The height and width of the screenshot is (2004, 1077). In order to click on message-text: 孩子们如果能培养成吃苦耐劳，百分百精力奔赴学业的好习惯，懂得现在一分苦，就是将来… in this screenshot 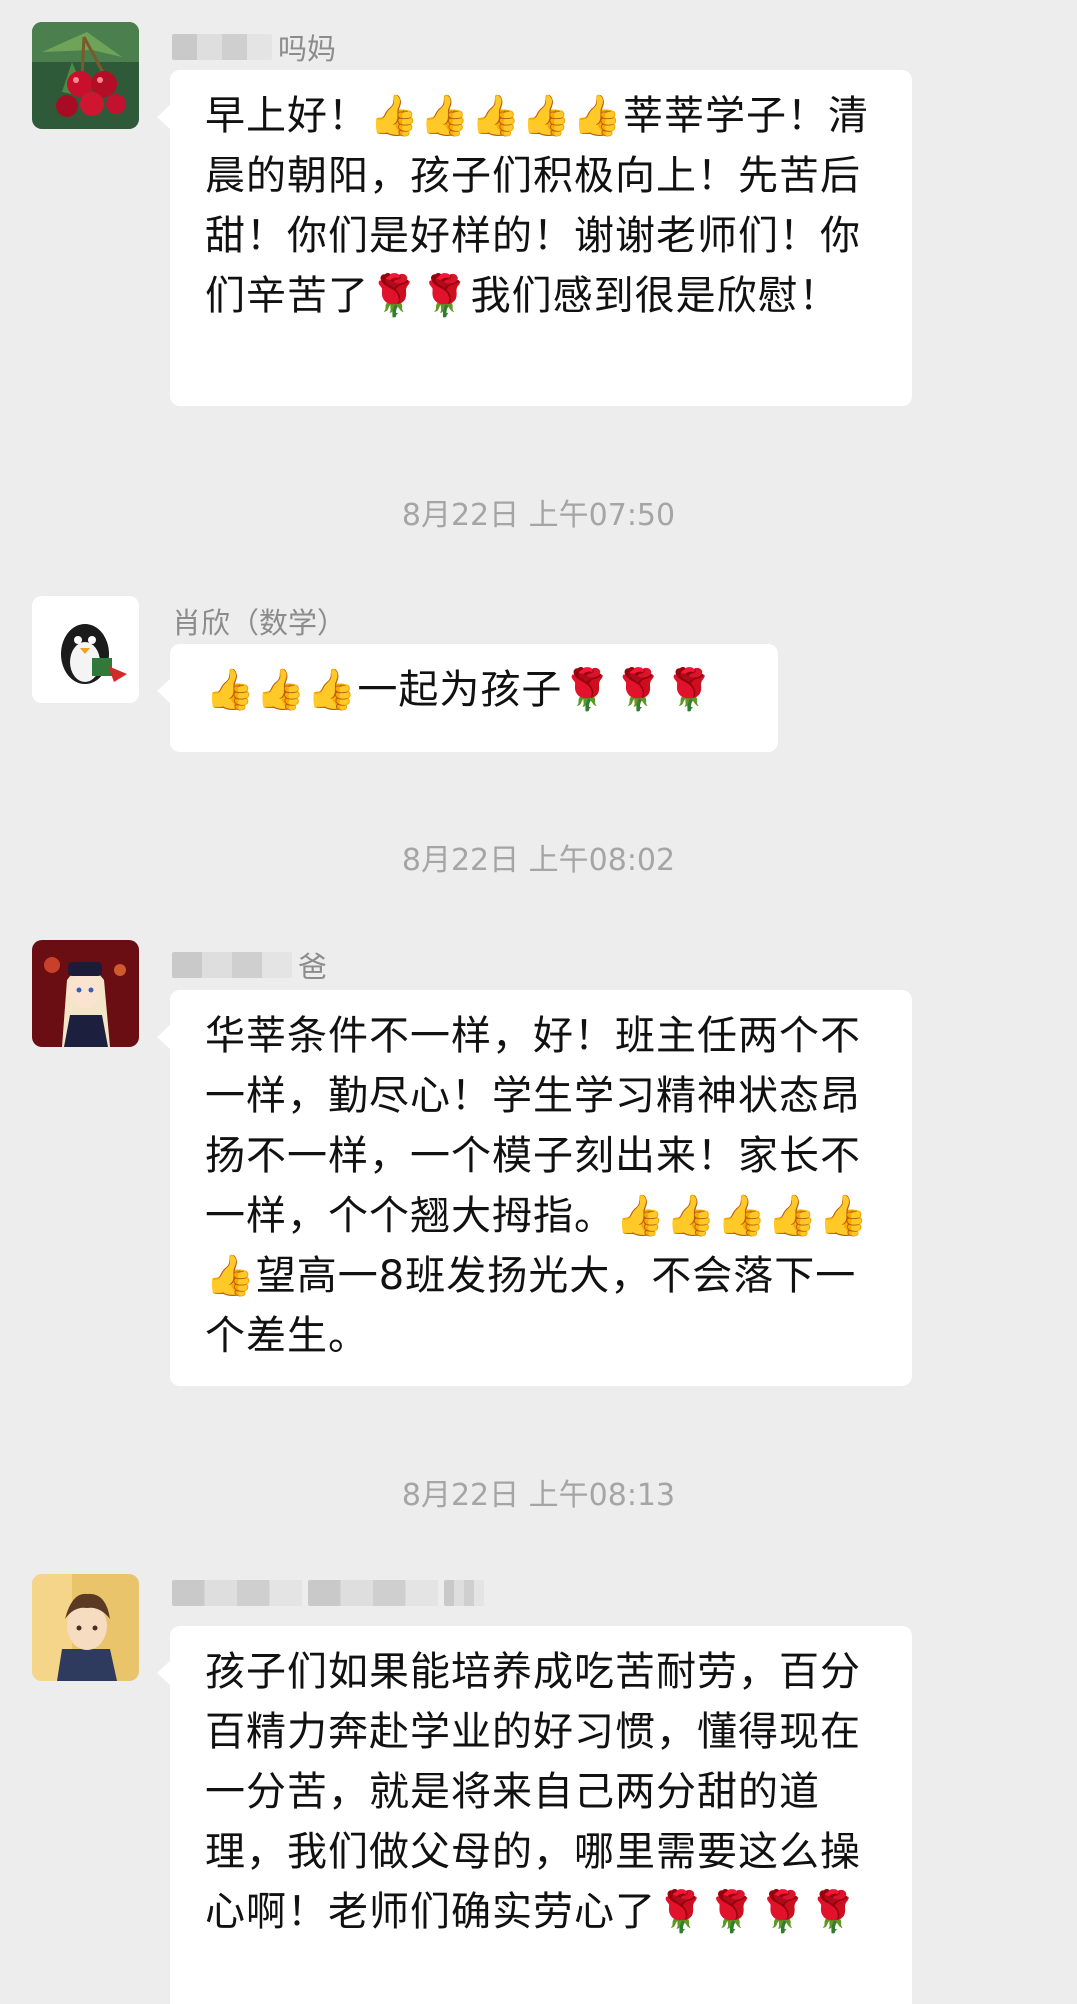, I will do `click(533, 1792)`.